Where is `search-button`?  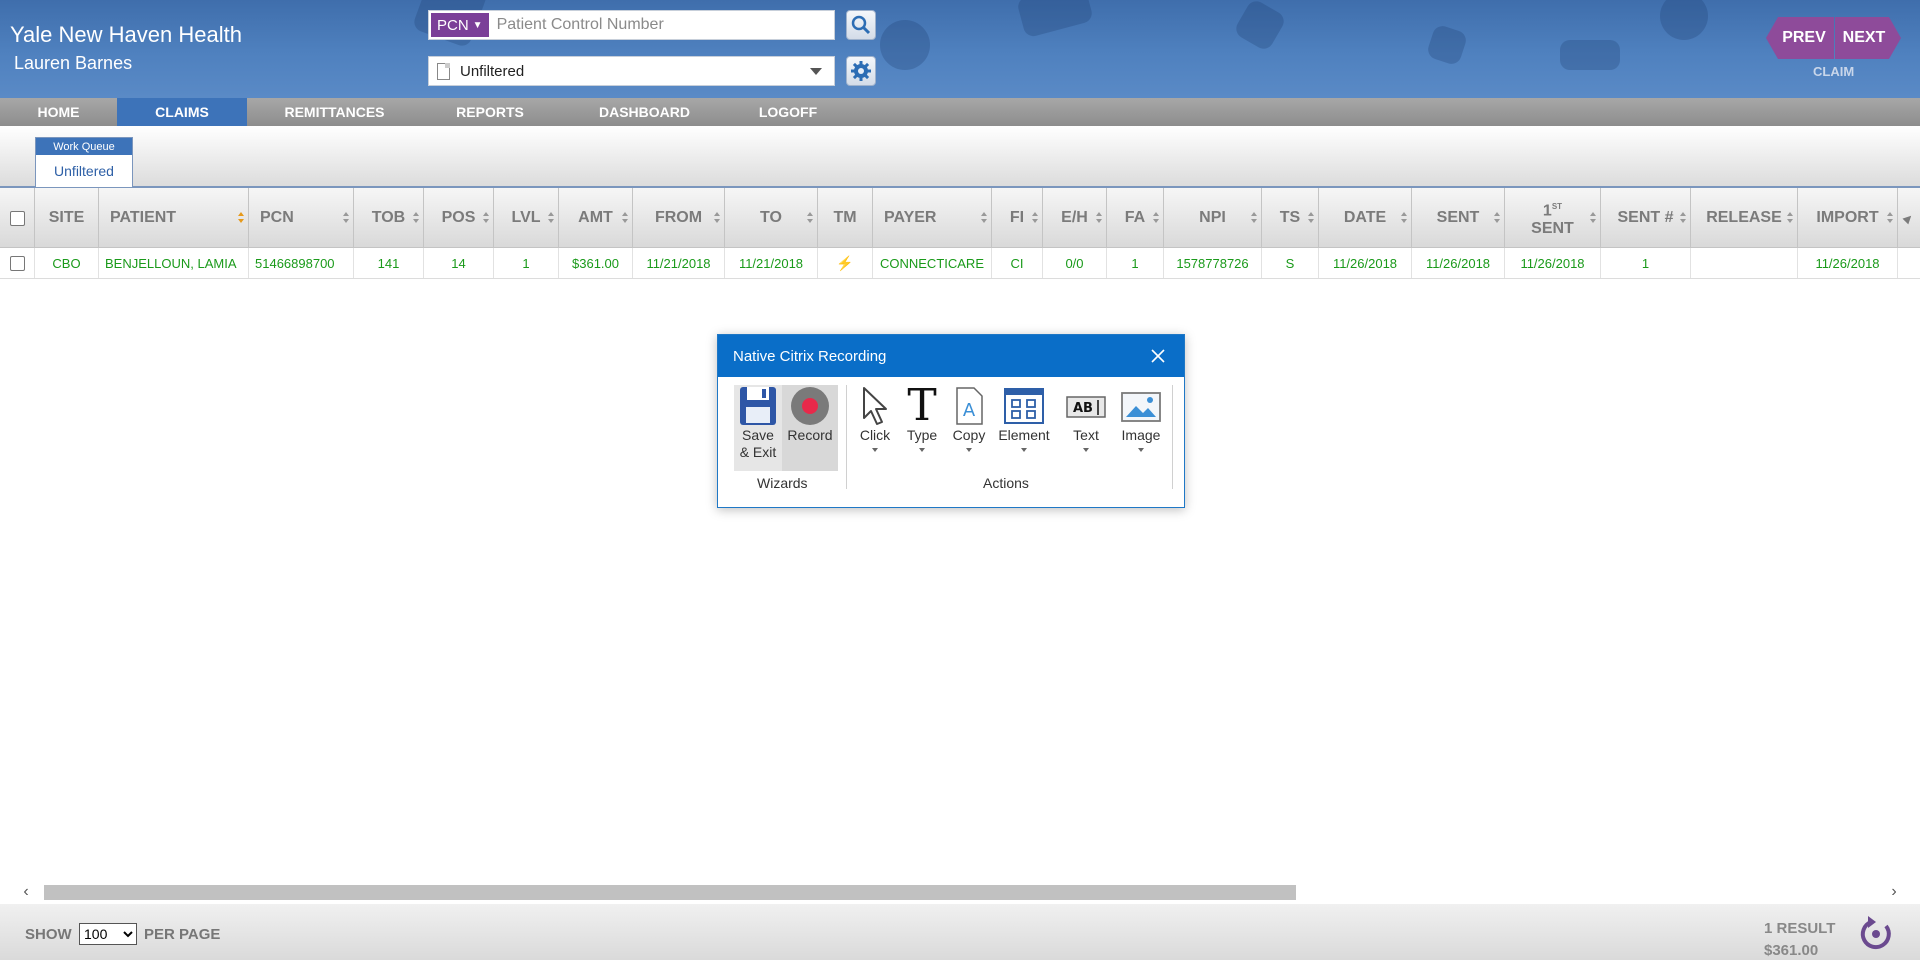 search-button is located at coordinates (861, 25).